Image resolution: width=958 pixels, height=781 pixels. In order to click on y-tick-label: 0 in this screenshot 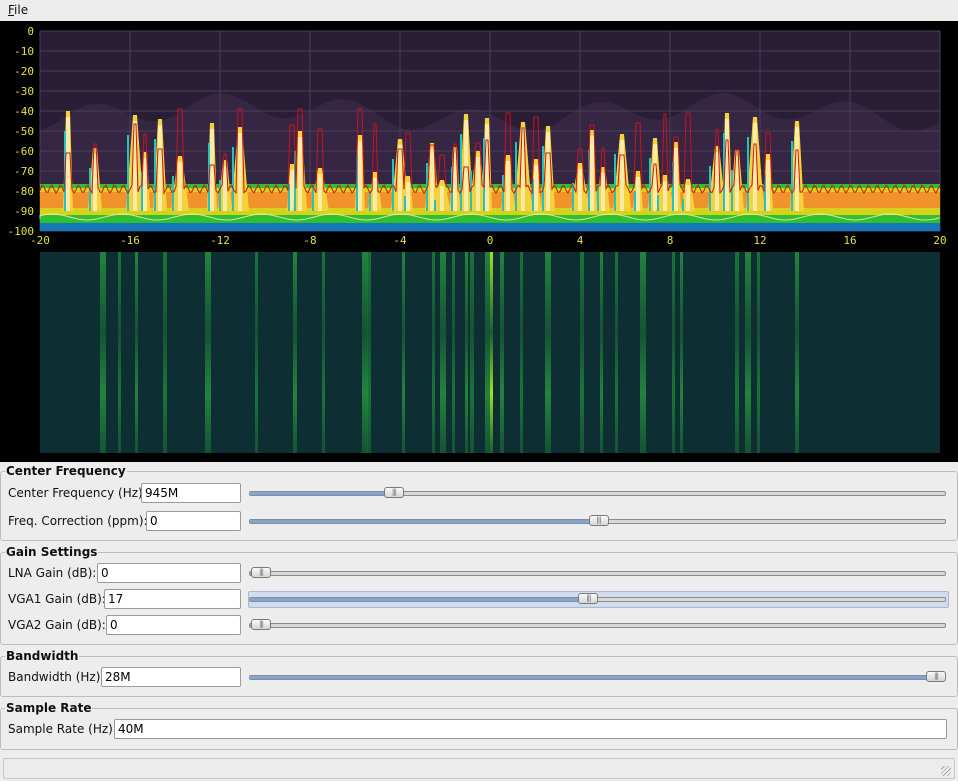, I will do `click(30, 31)`.